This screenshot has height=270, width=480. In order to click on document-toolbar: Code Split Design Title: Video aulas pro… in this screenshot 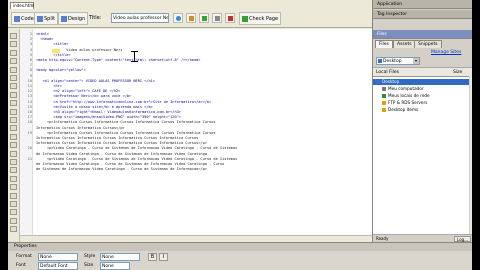, I will do `click(190, 18)`.